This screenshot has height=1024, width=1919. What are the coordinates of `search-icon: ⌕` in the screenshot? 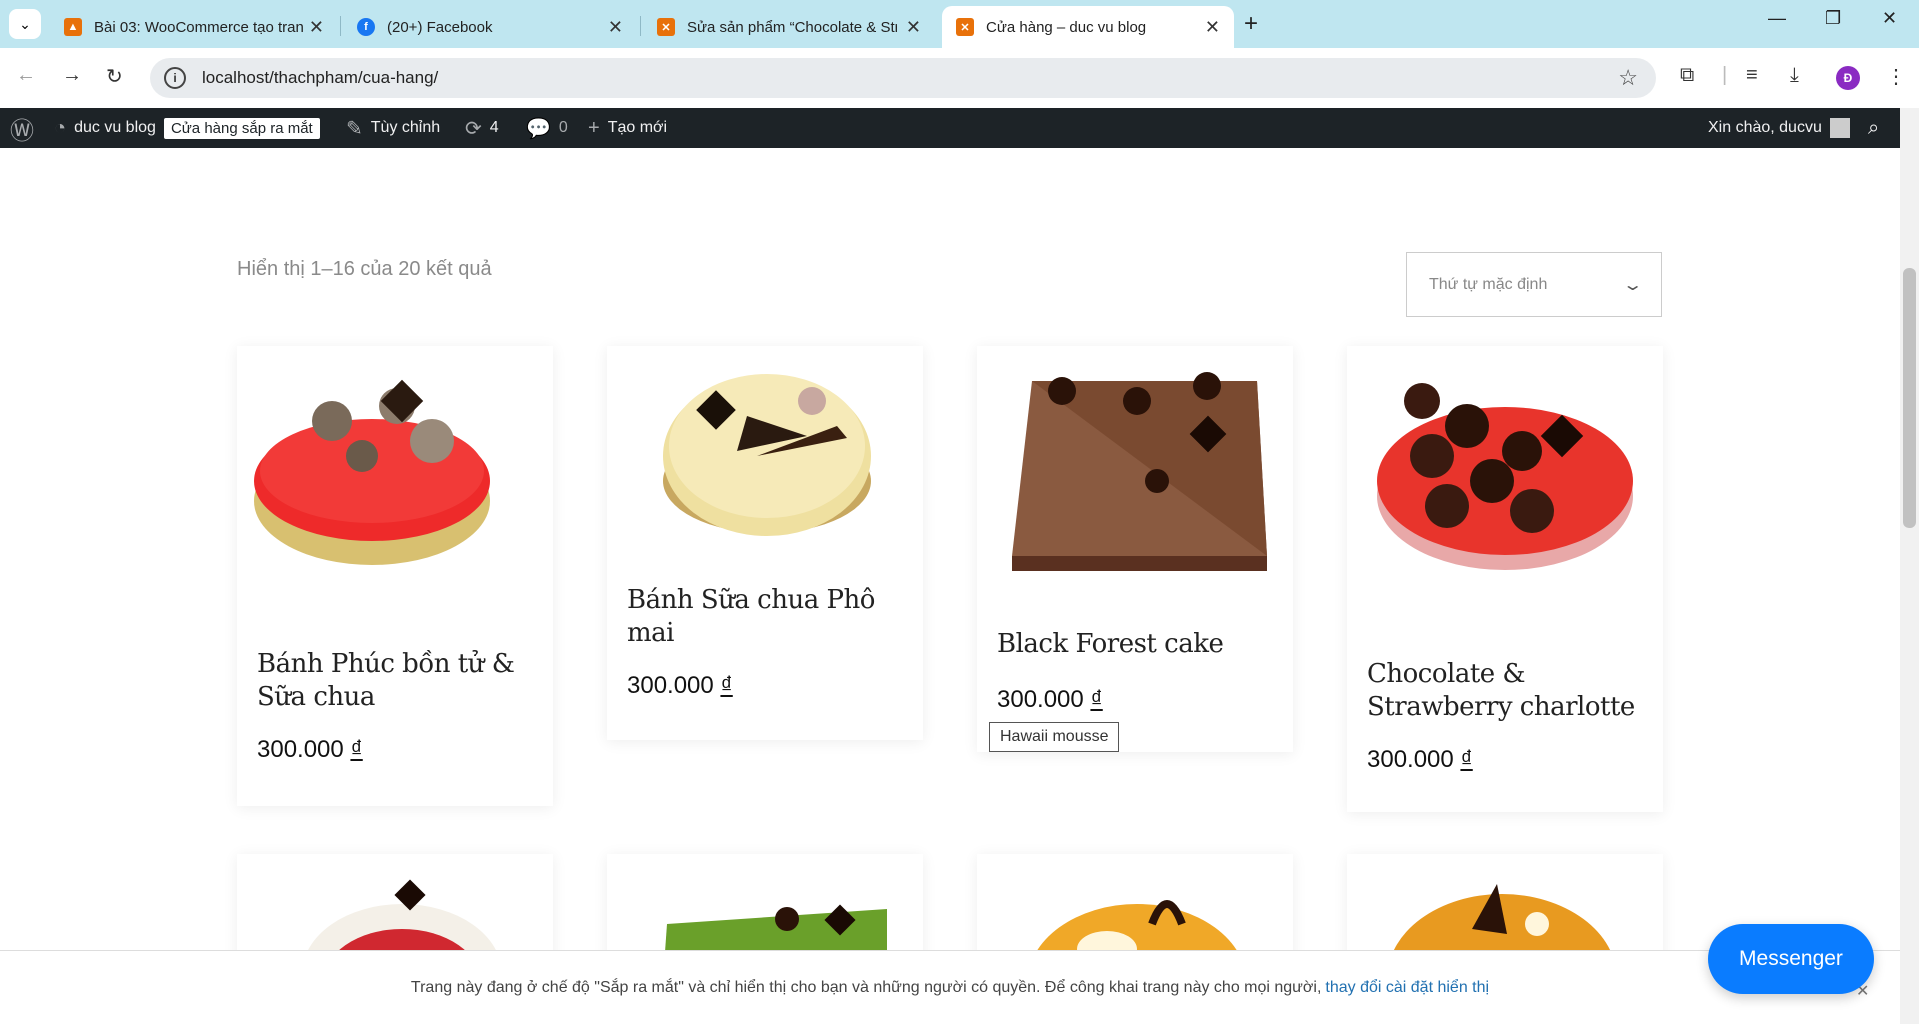 It's located at (1873, 128).